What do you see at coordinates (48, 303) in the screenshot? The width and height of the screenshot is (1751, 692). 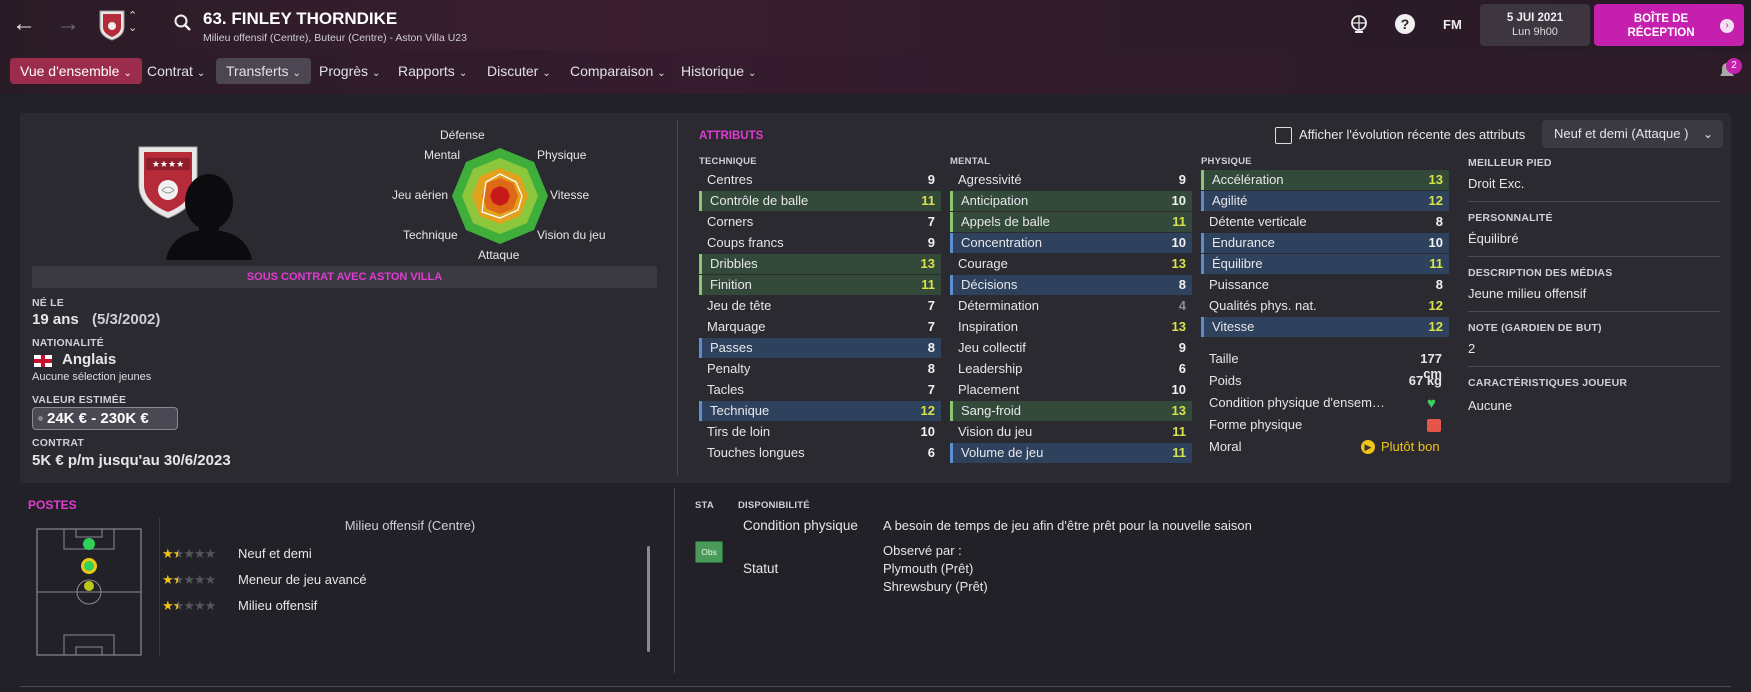 I see `born-label: NÉ LE` at bounding box center [48, 303].